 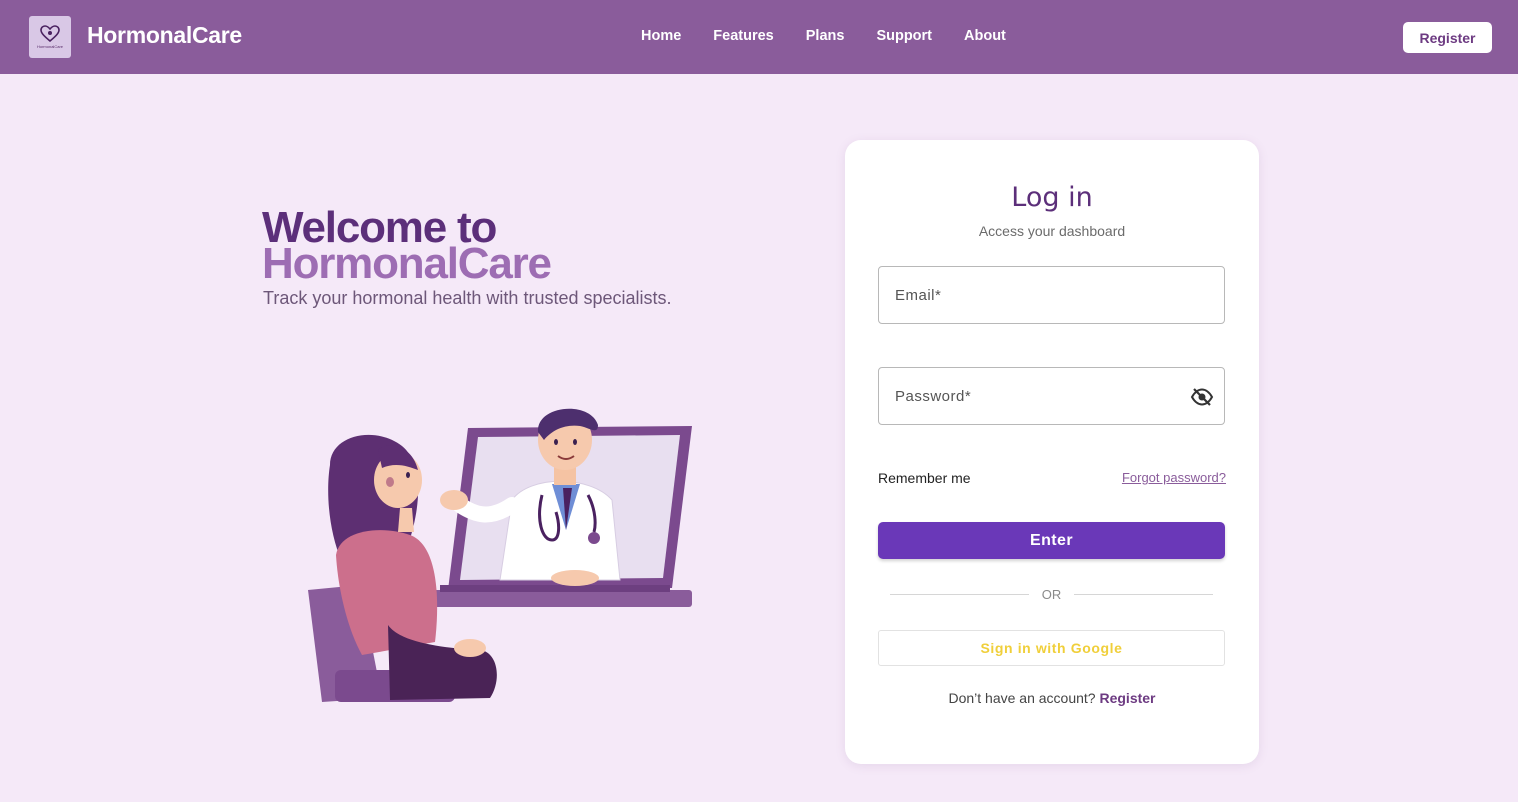 What do you see at coordinates (1127, 698) in the screenshot?
I see `register-link: Register` at bounding box center [1127, 698].